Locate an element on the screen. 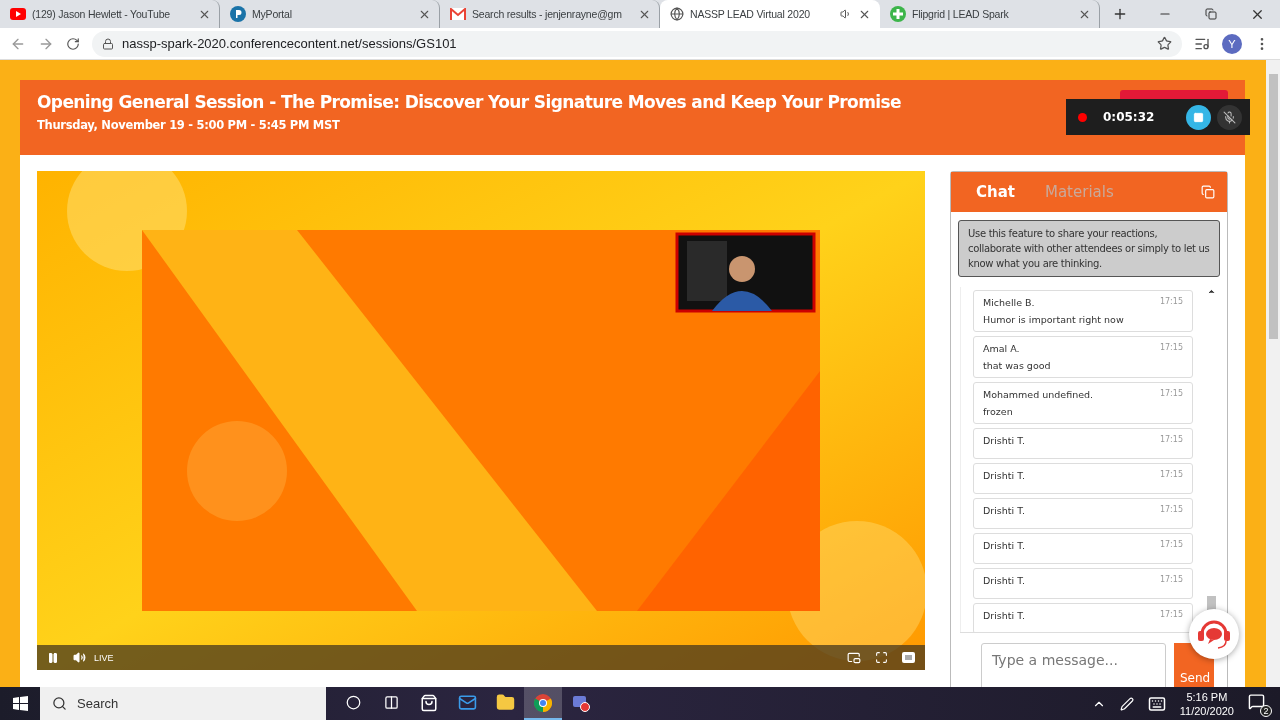  headset-chat-icon is located at coordinates (1214, 634).